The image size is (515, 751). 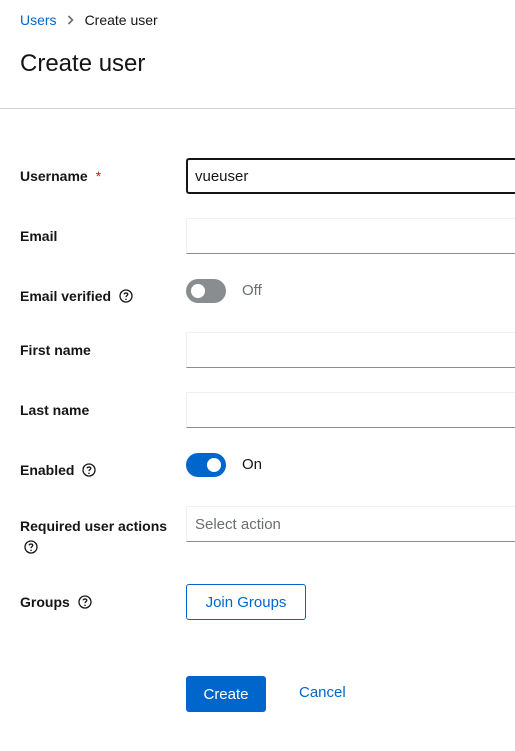 What do you see at coordinates (222, 176) in the screenshot?
I see `username-value: vueuser` at bounding box center [222, 176].